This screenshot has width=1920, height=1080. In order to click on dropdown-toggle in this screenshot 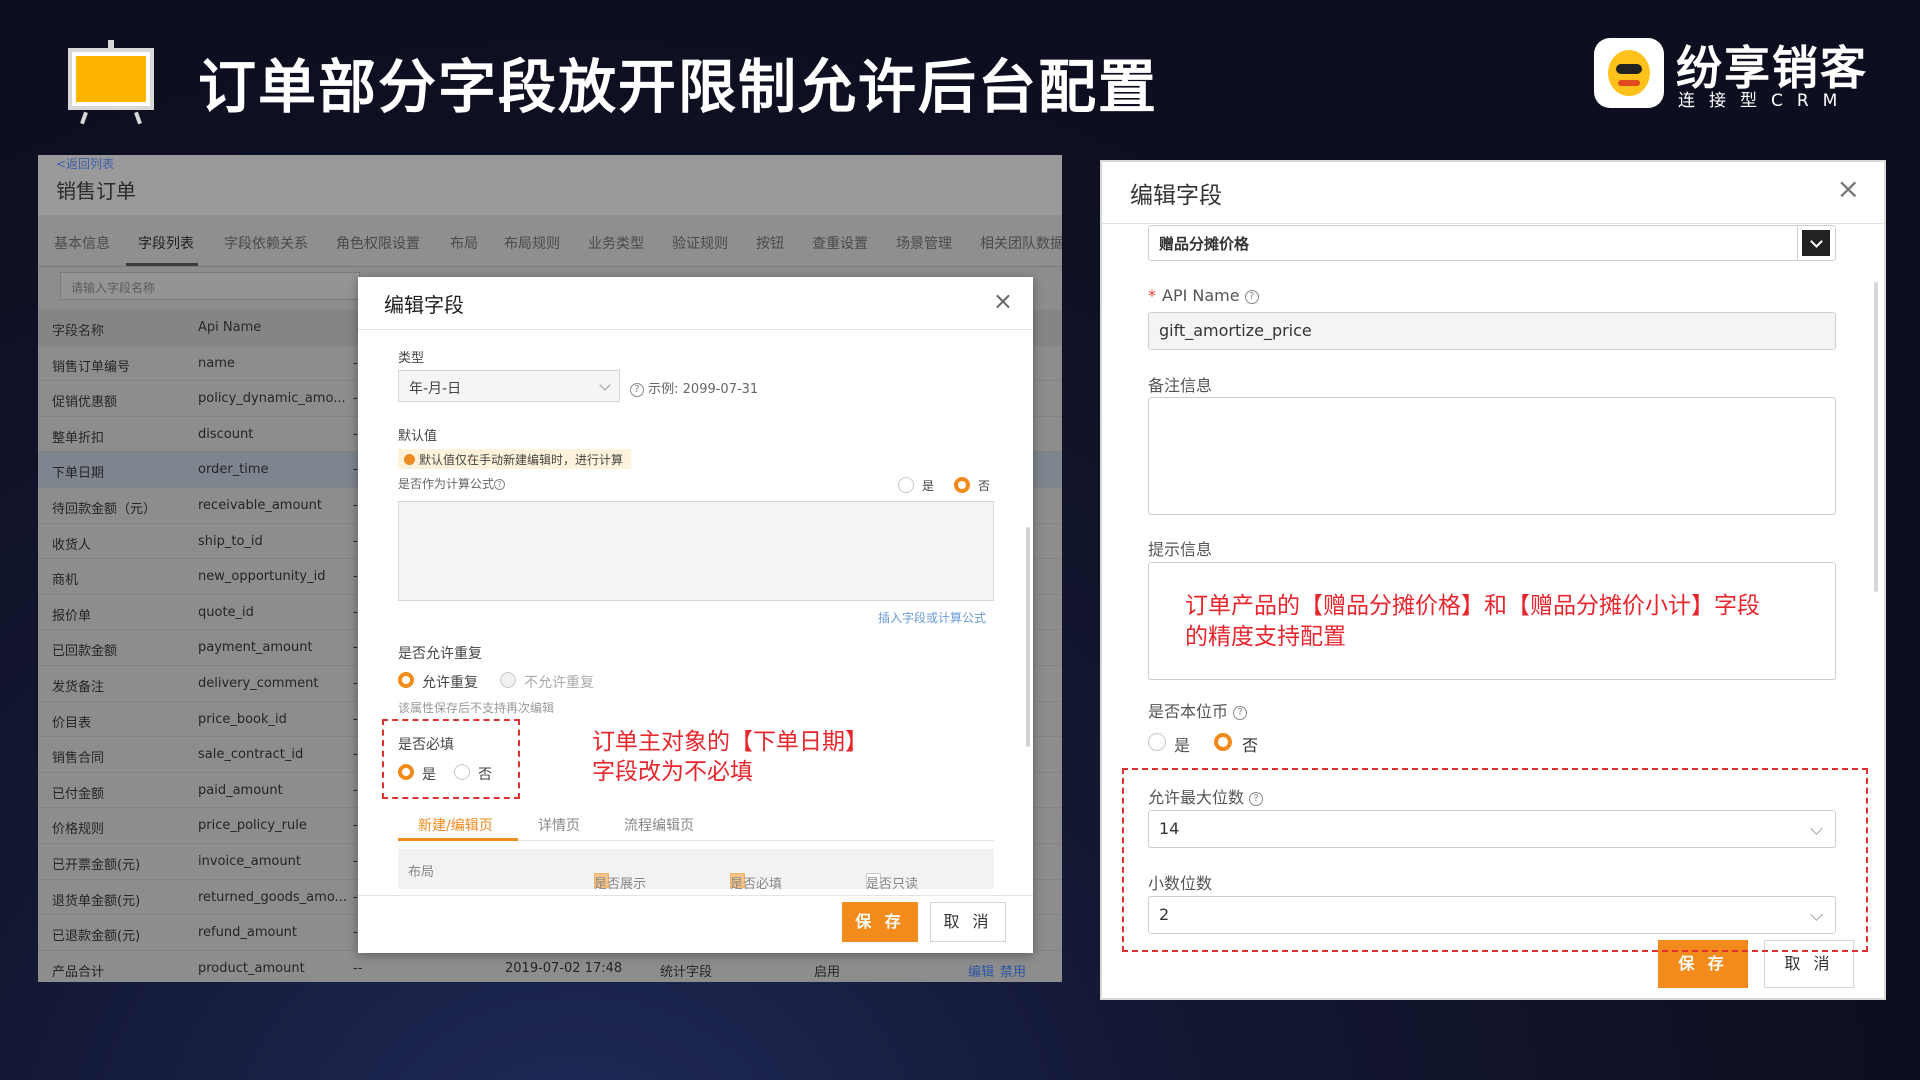, I will do `click(1816, 243)`.